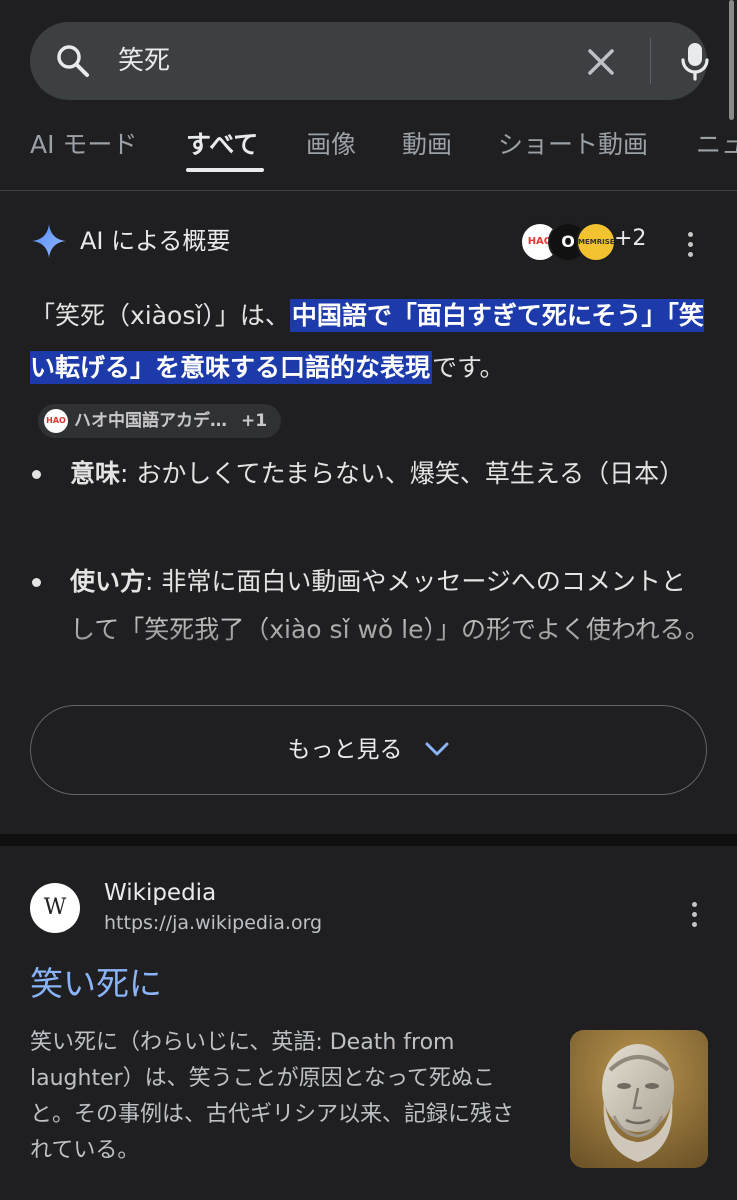 This screenshot has height=1200, width=737. What do you see at coordinates (345, 750) in the screenshot?
I see `show-more-label: もっと見る` at bounding box center [345, 750].